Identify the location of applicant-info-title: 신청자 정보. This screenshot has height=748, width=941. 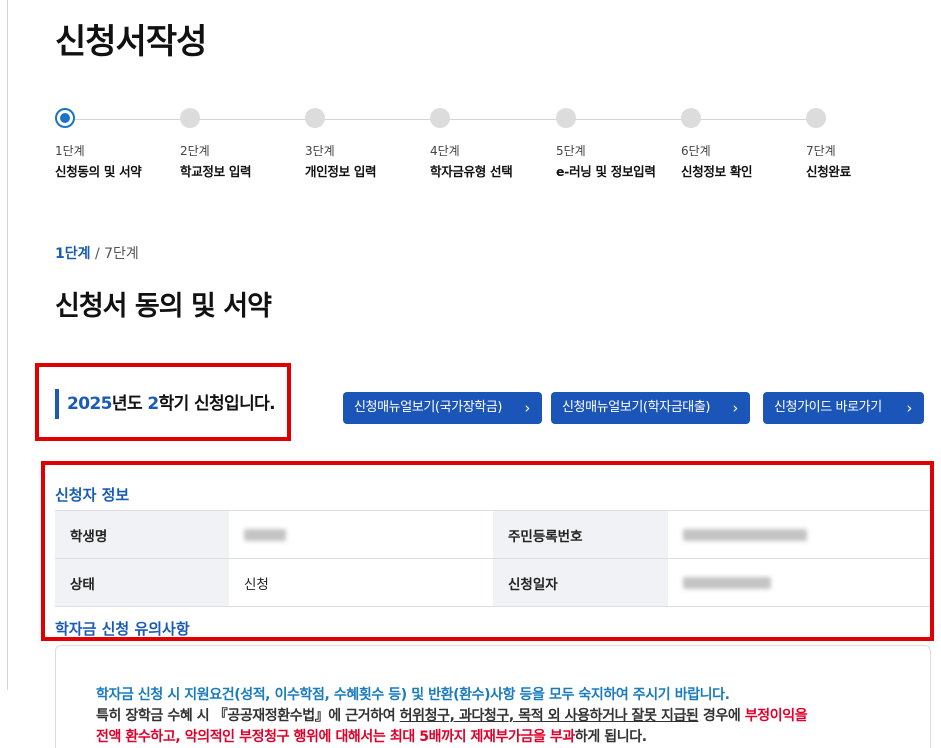
(92, 495).